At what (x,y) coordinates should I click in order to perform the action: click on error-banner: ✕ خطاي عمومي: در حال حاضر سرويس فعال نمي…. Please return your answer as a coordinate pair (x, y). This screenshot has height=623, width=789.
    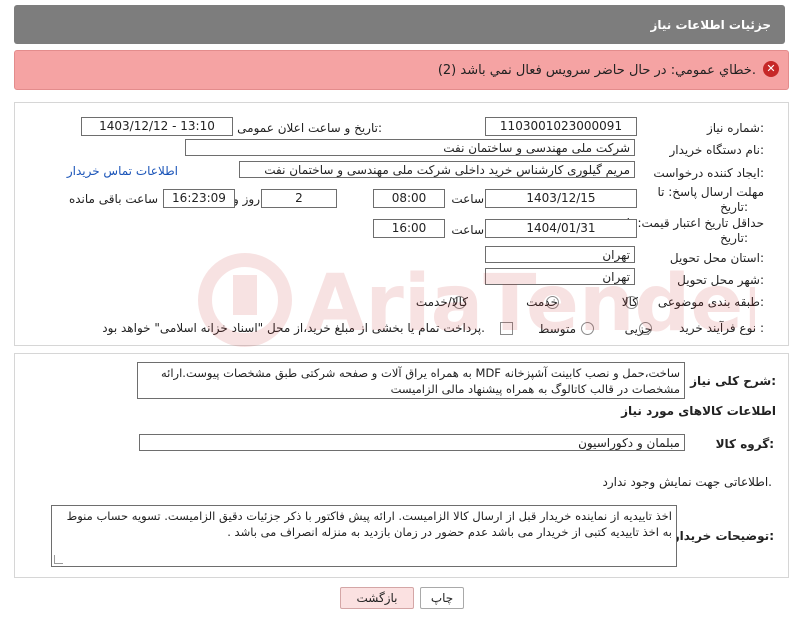
    Looking at the image, I should click on (401, 70).